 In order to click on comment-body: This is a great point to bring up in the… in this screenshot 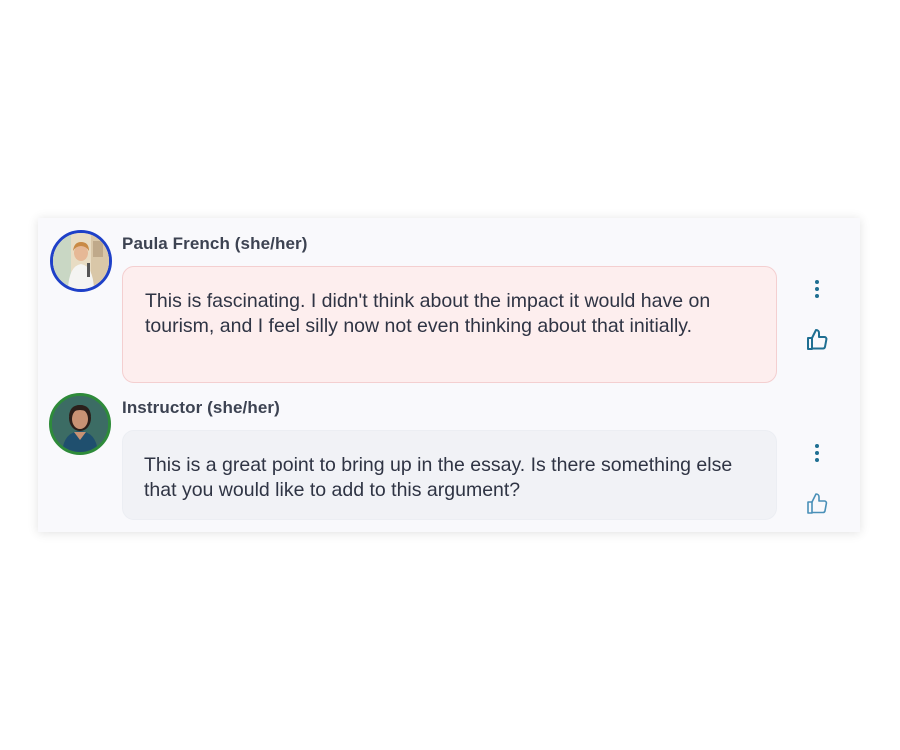, I will do `click(449, 475)`.